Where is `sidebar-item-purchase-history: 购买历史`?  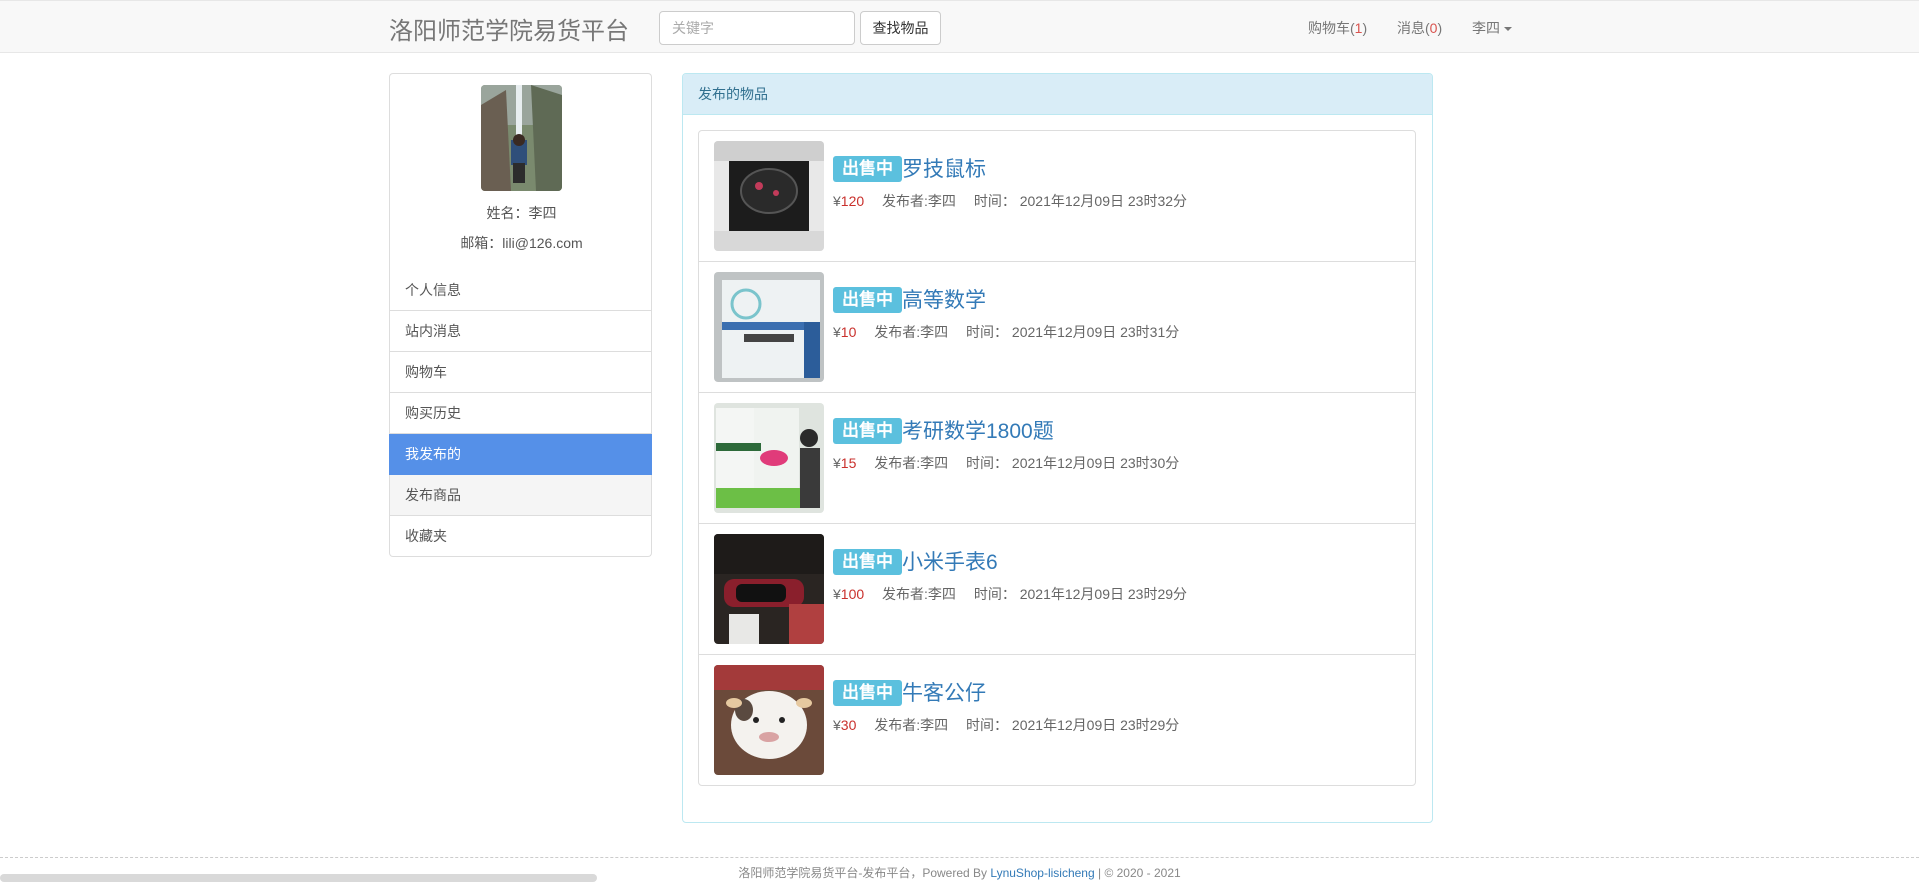
sidebar-item-purchase-history: 购买历史 is located at coordinates (520, 413).